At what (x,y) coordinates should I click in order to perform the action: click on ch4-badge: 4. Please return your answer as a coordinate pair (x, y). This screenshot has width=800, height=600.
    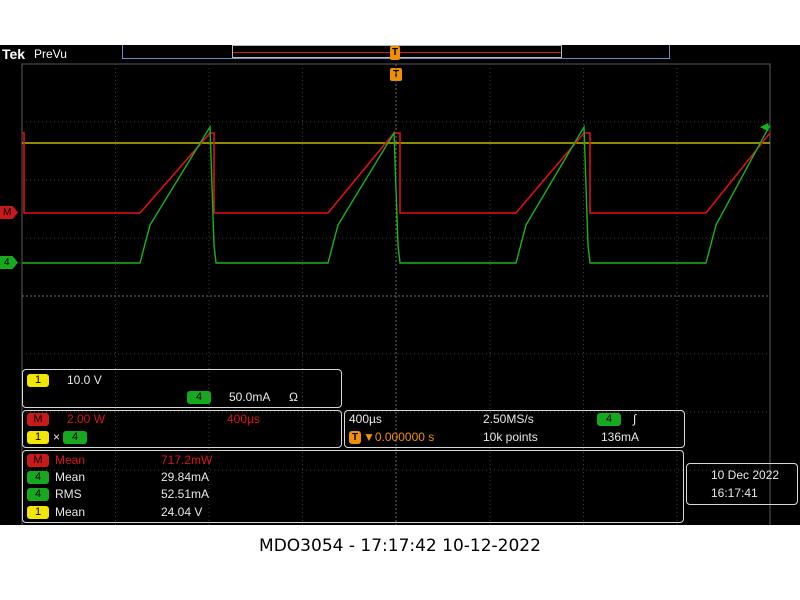
    Looking at the image, I should click on (199, 397).